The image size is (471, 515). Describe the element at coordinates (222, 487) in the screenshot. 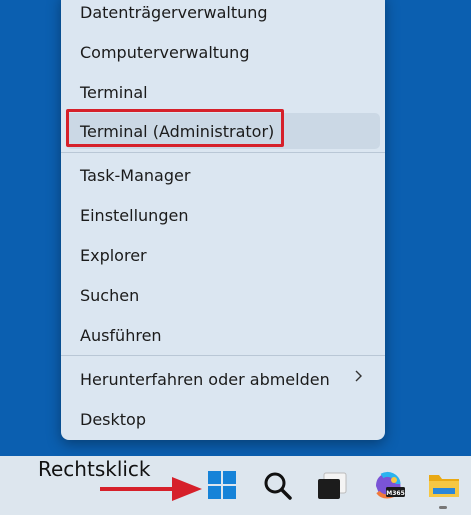

I see `windows-start-icon` at that location.